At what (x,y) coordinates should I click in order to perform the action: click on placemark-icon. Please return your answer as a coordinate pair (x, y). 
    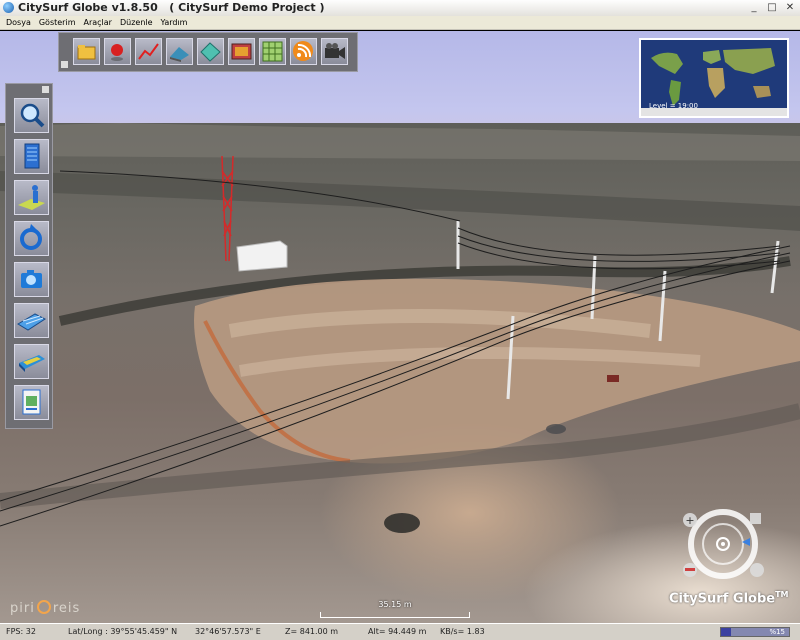
    Looking at the image, I should click on (117, 51).